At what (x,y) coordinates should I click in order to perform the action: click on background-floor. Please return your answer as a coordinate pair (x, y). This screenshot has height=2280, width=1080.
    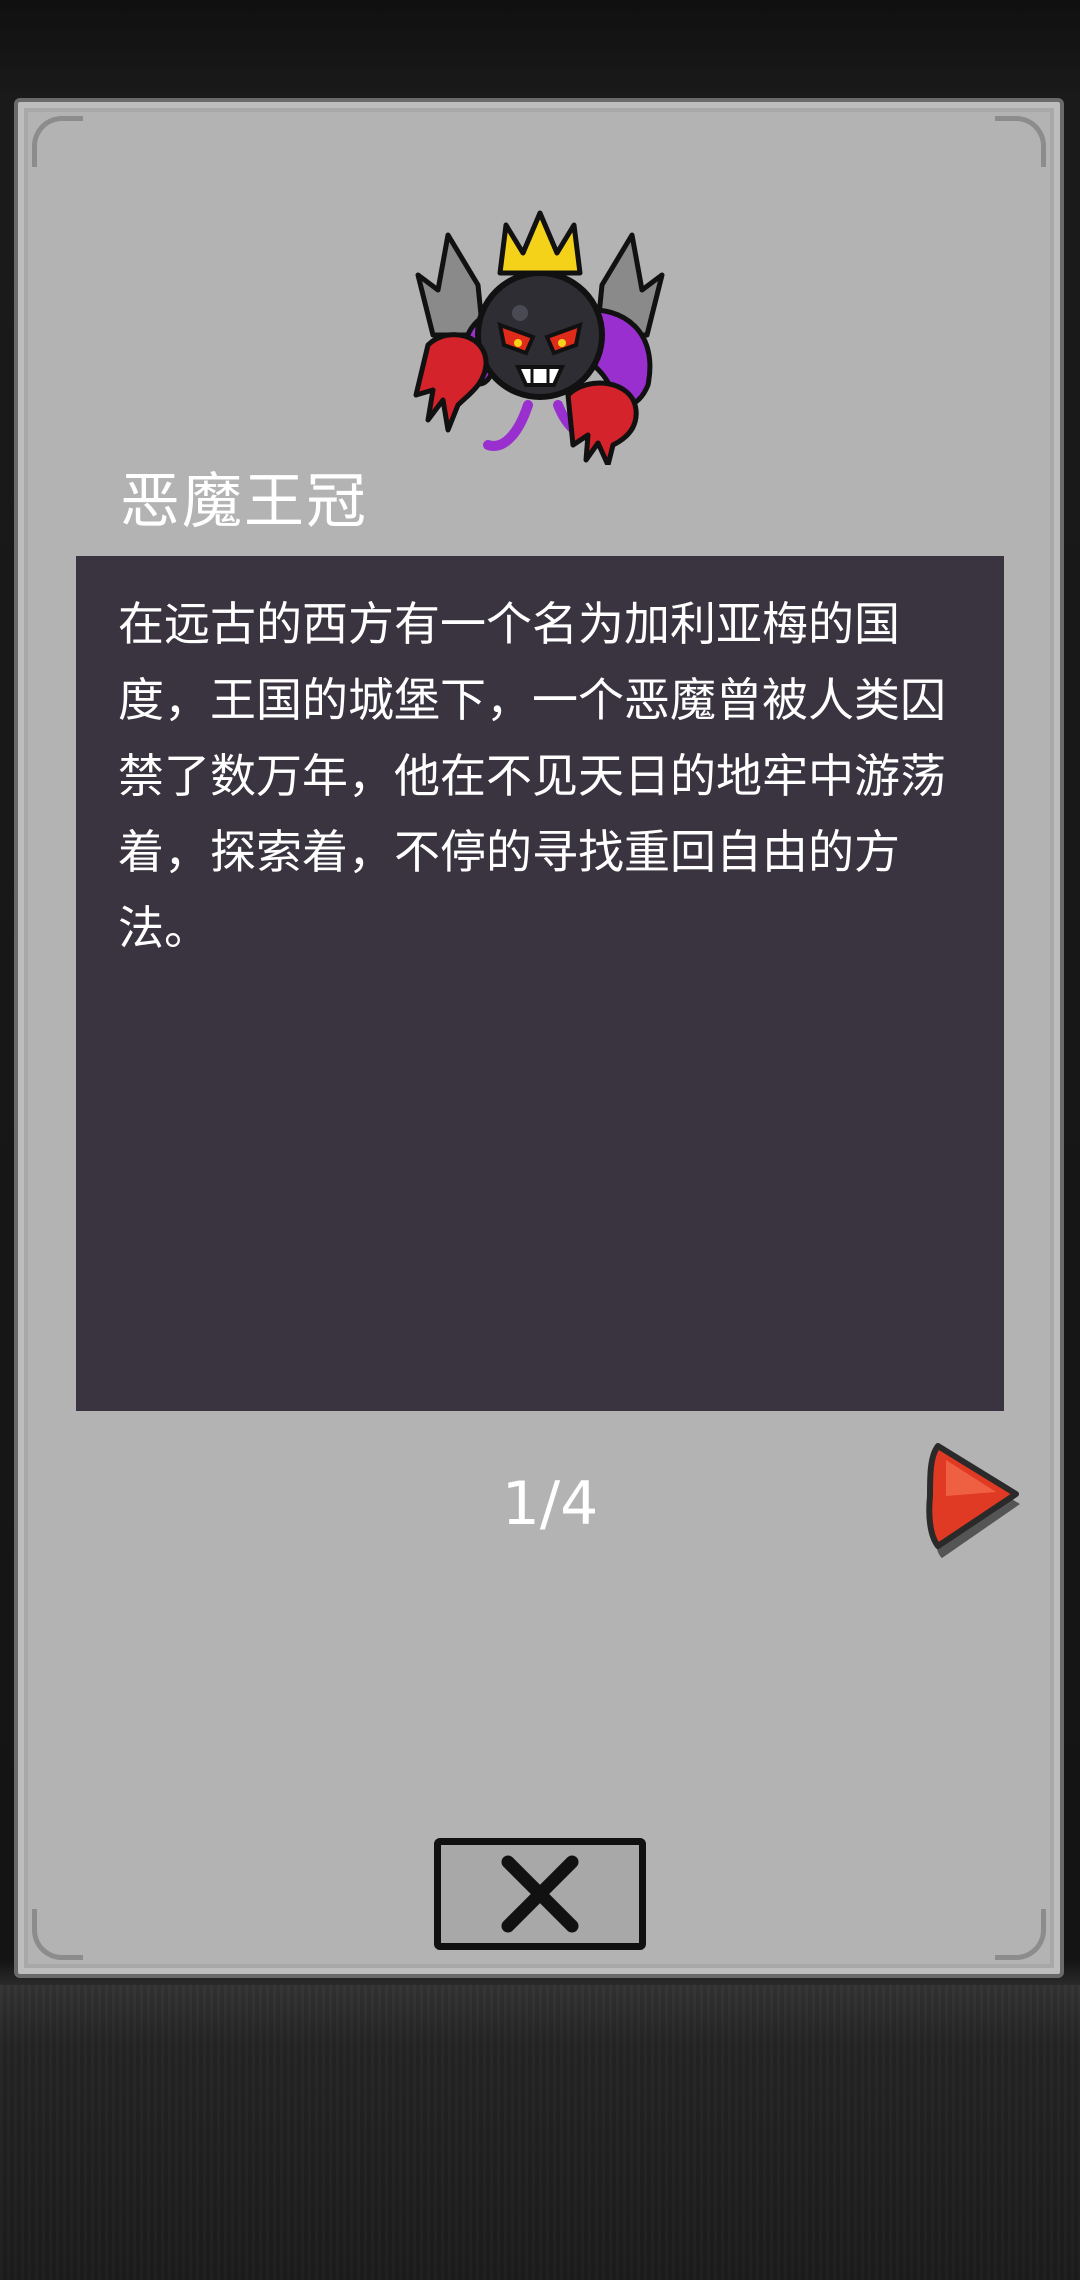
    Looking at the image, I should click on (540, 2132).